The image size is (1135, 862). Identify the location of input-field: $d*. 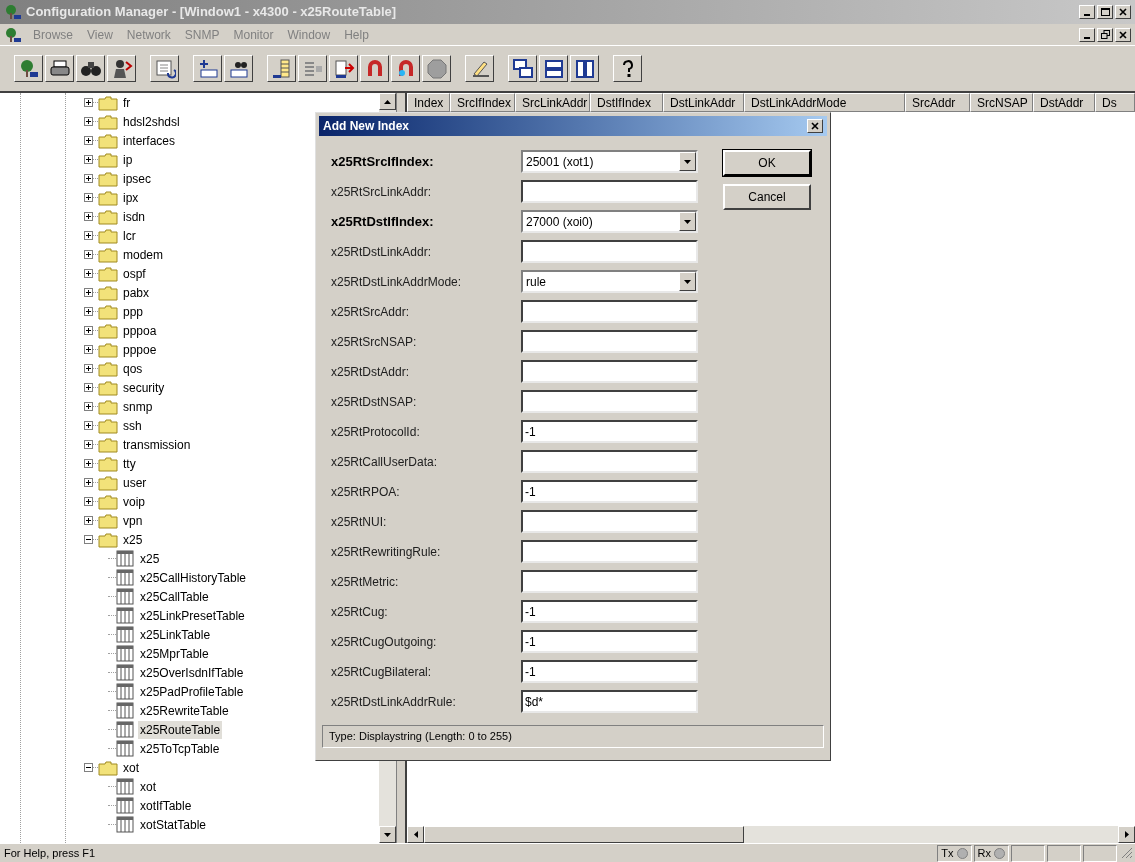
(609, 701).